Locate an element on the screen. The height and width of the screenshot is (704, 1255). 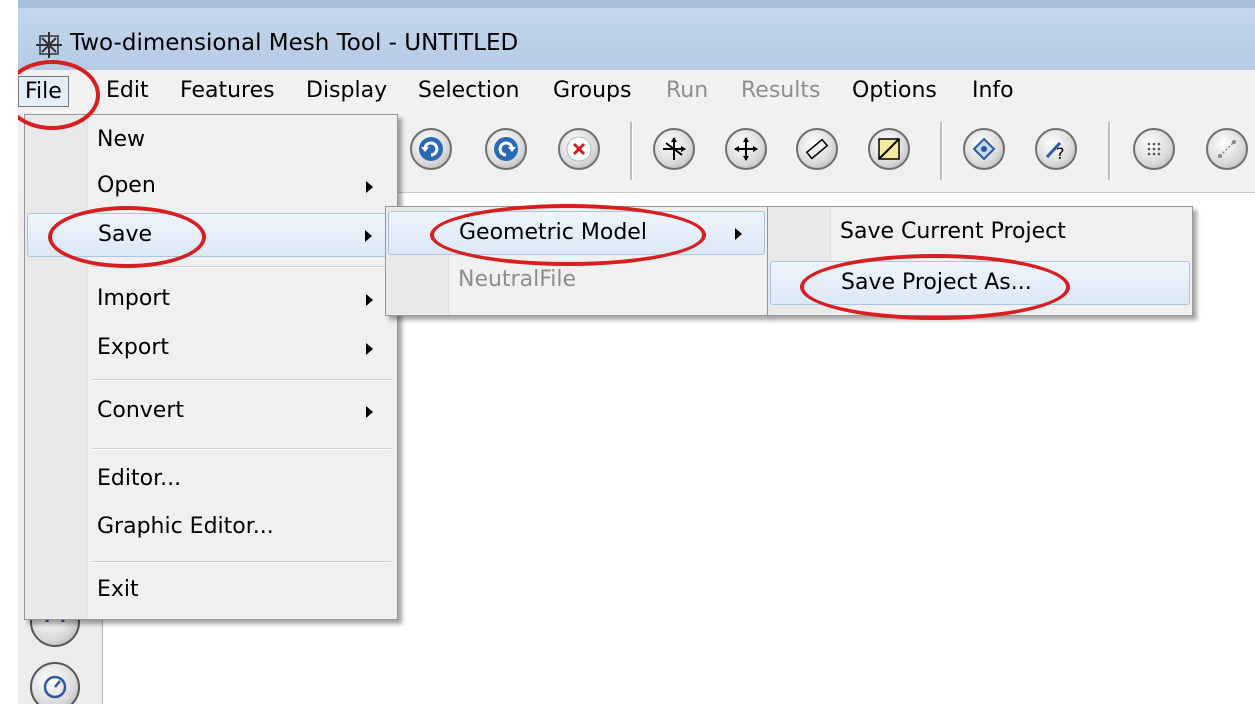
save-submenu: Geometric Model NeutralFile is located at coordinates (576, 261).